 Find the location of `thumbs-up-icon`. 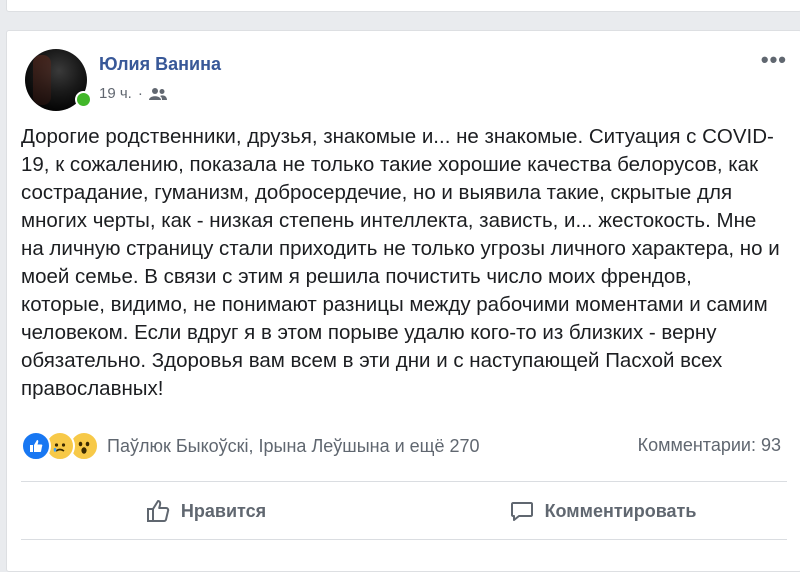

thumbs-up-icon is located at coordinates (158, 511).